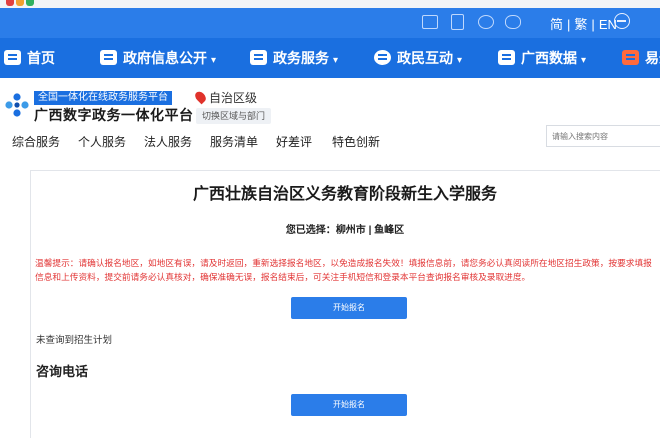  I want to click on sub-nav: 综合服务 个人服务 法人服务 服务清单 好差评 特色创新, so click(272, 141).